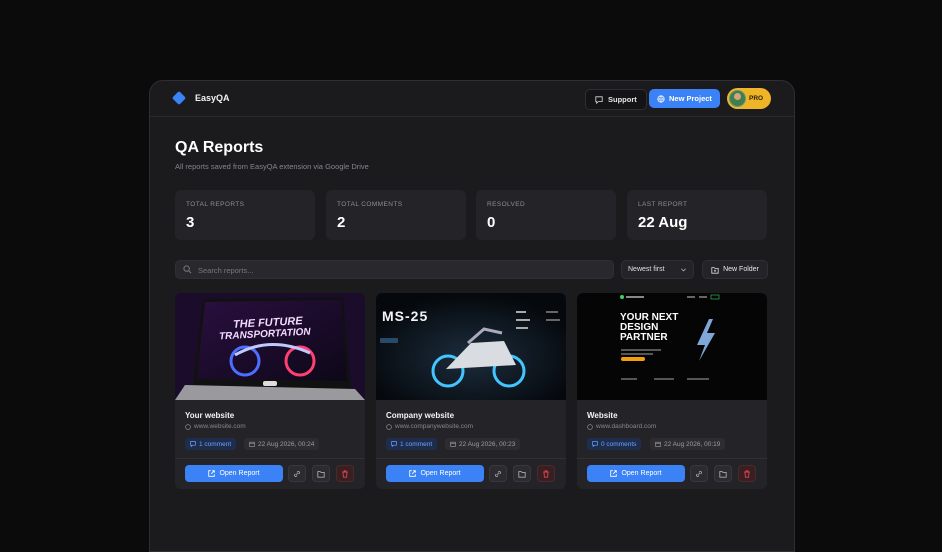 The width and height of the screenshot is (942, 552). I want to click on comment-count: 0 comments, so click(619, 444).